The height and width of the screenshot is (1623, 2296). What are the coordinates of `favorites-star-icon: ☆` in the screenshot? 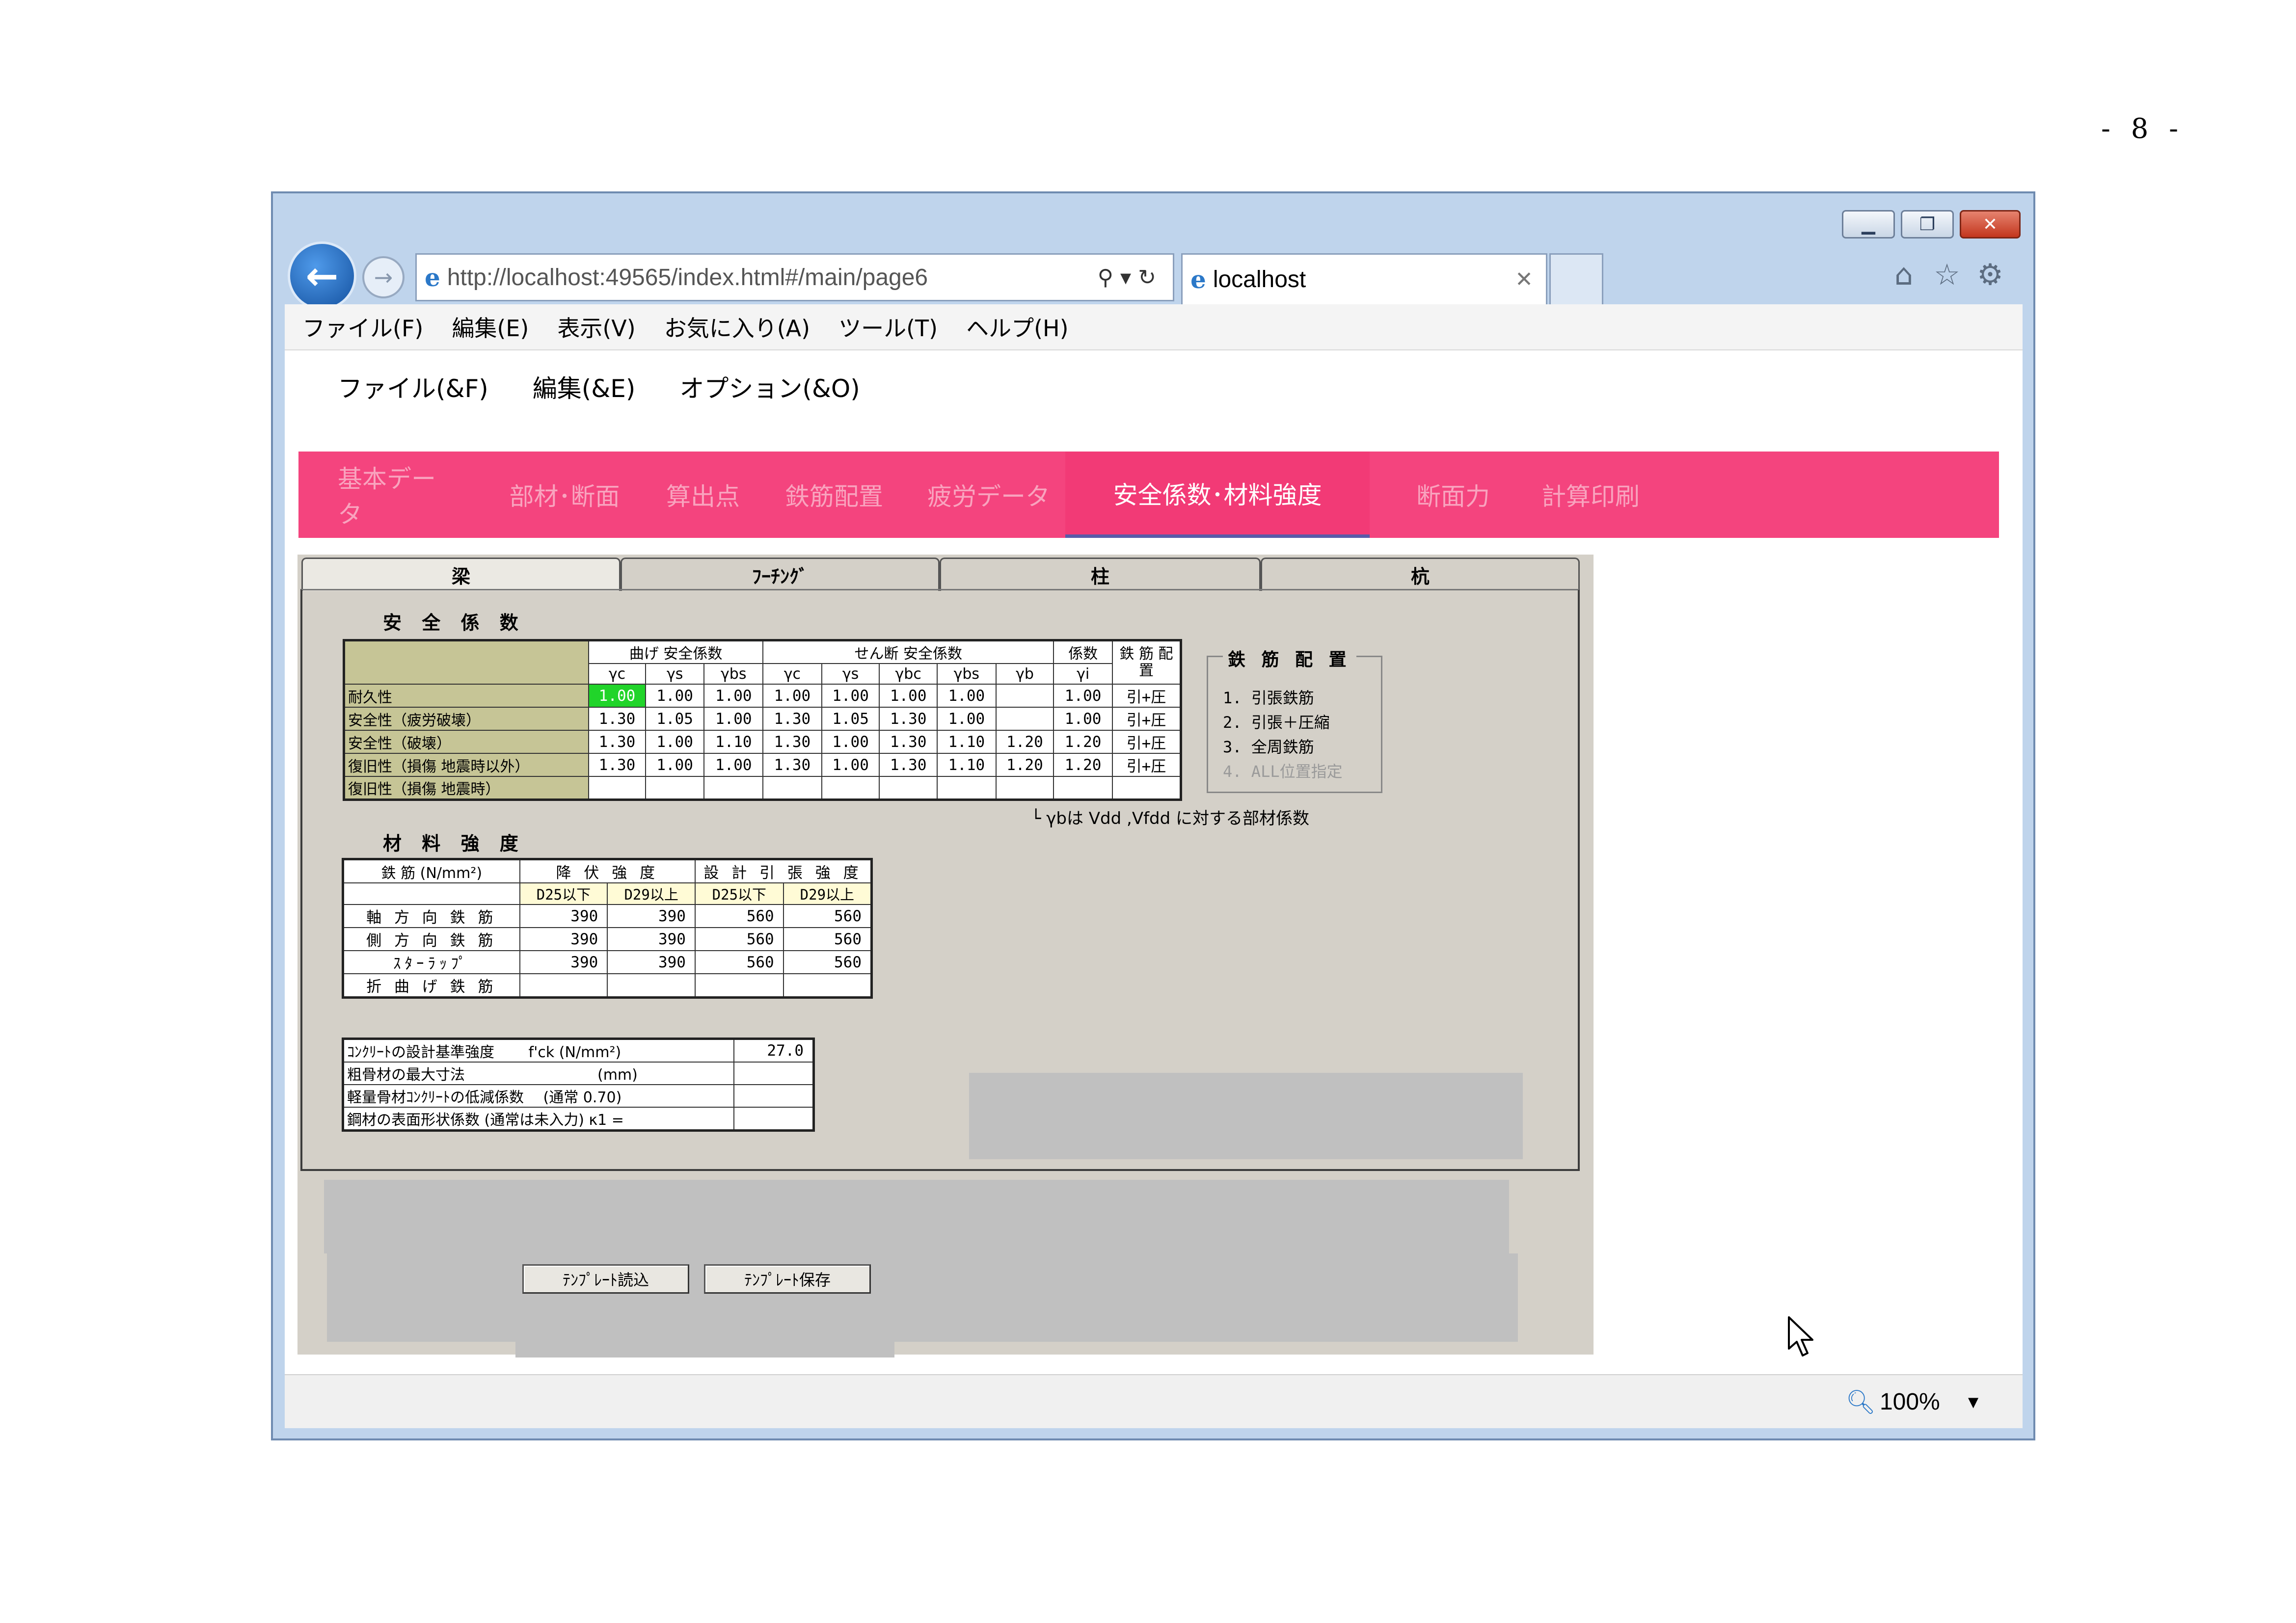 It's located at (1947, 274).